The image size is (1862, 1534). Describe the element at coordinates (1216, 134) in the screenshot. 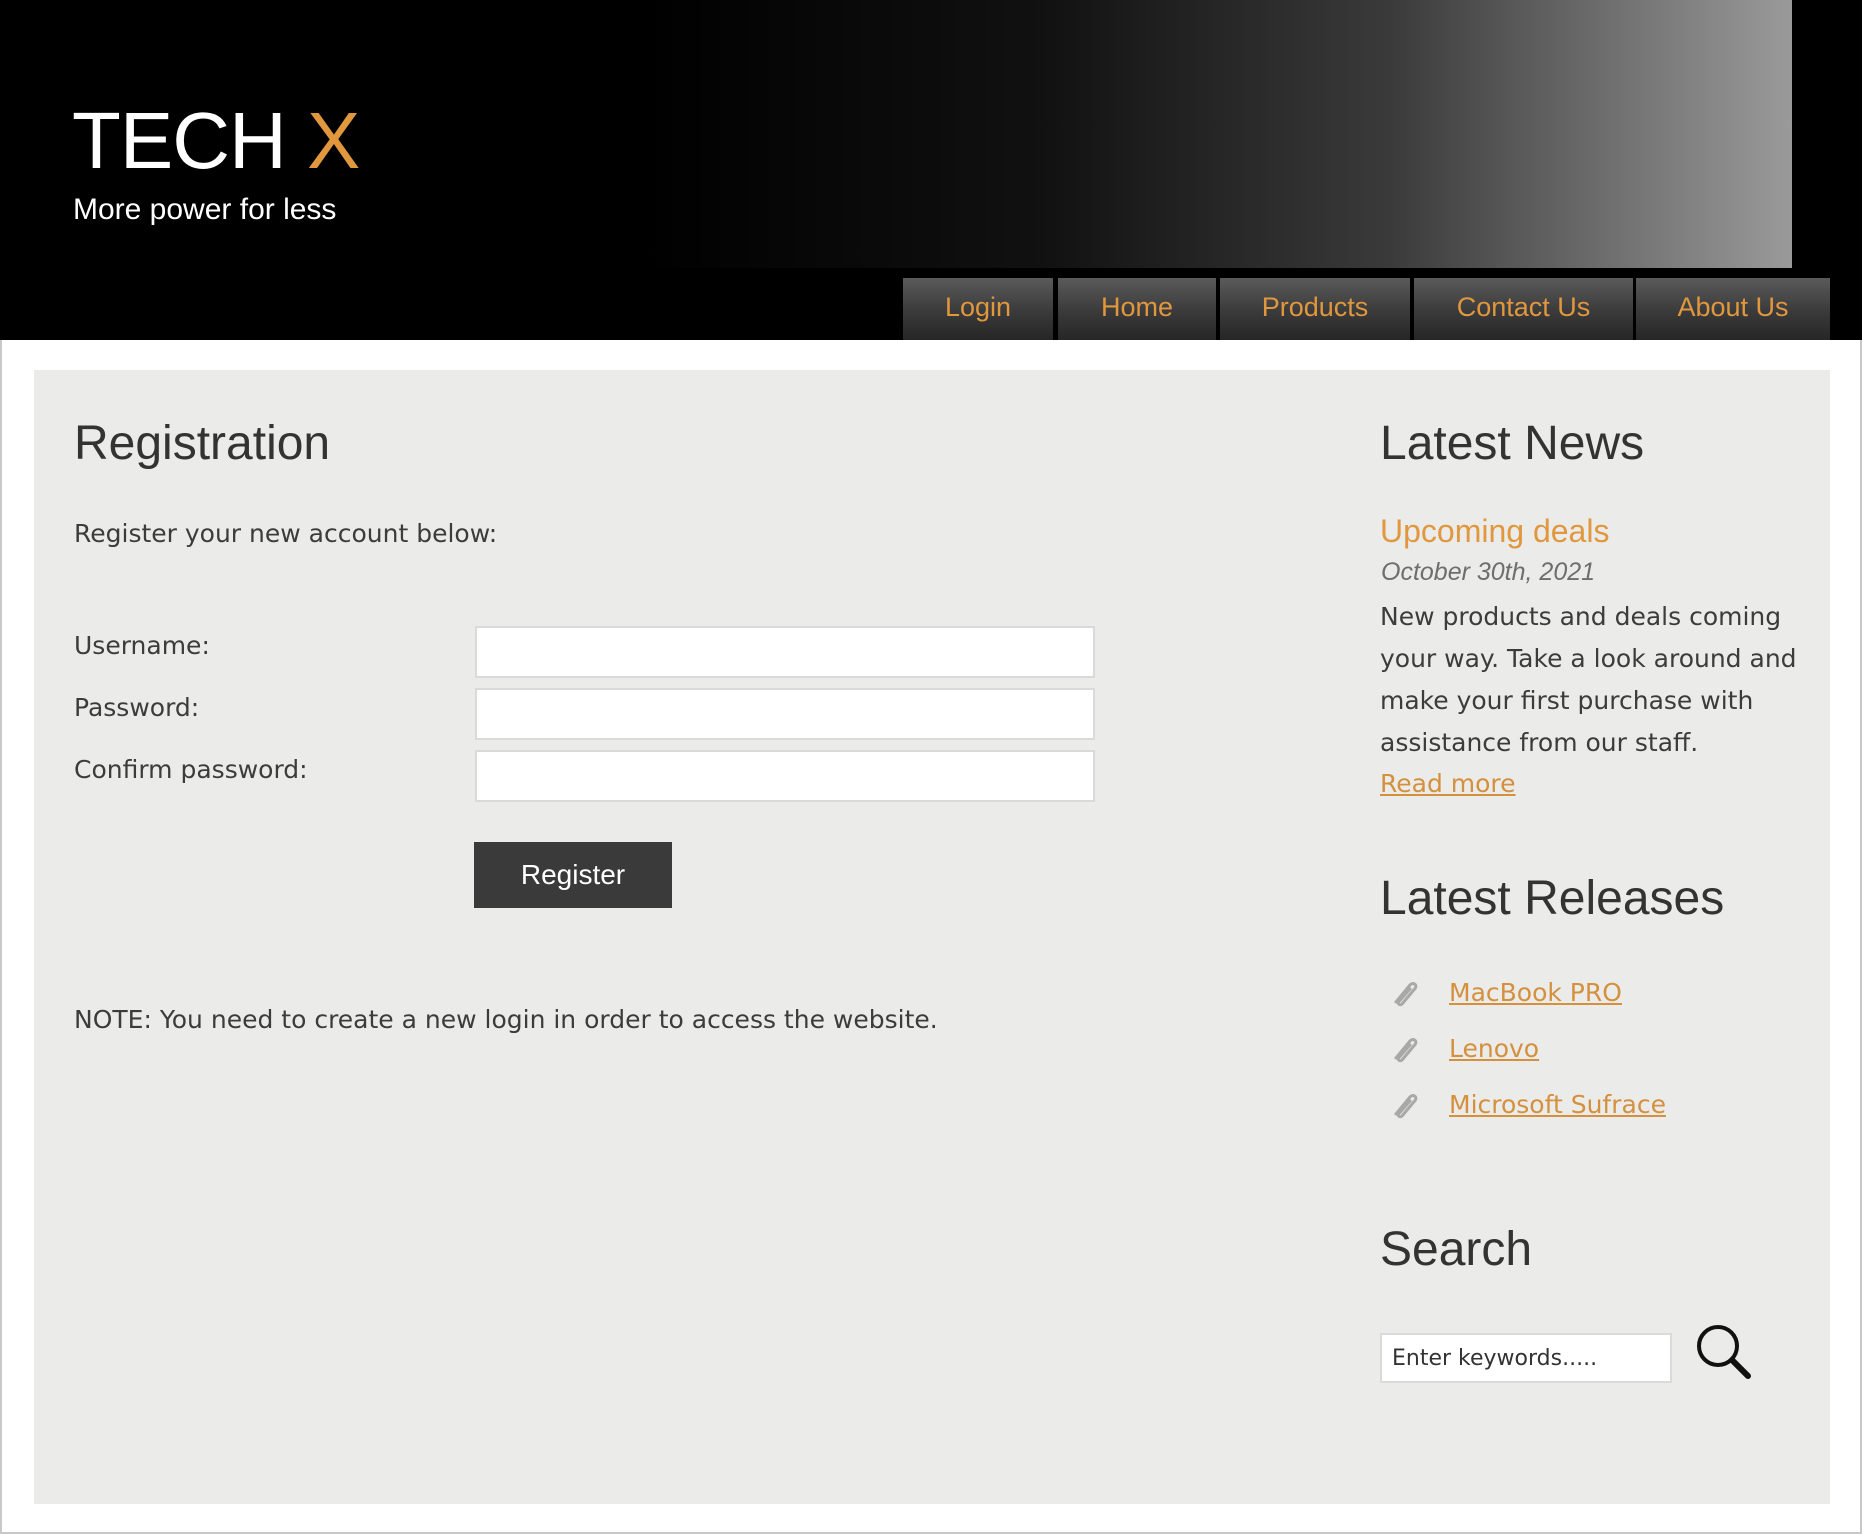

I see `header-banner-gradient` at that location.